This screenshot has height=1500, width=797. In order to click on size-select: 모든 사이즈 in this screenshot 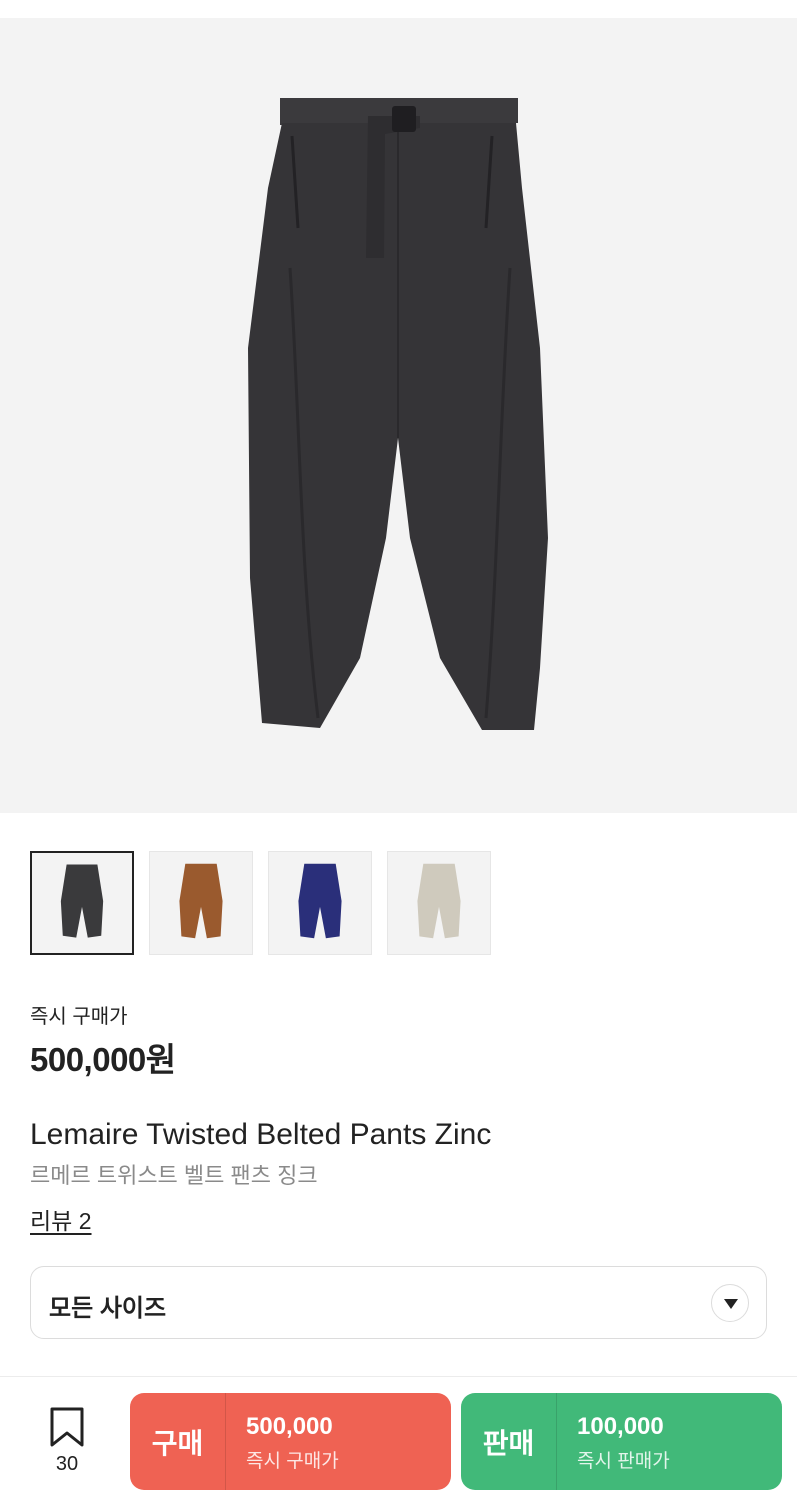, I will do `click(398, 1302)`.